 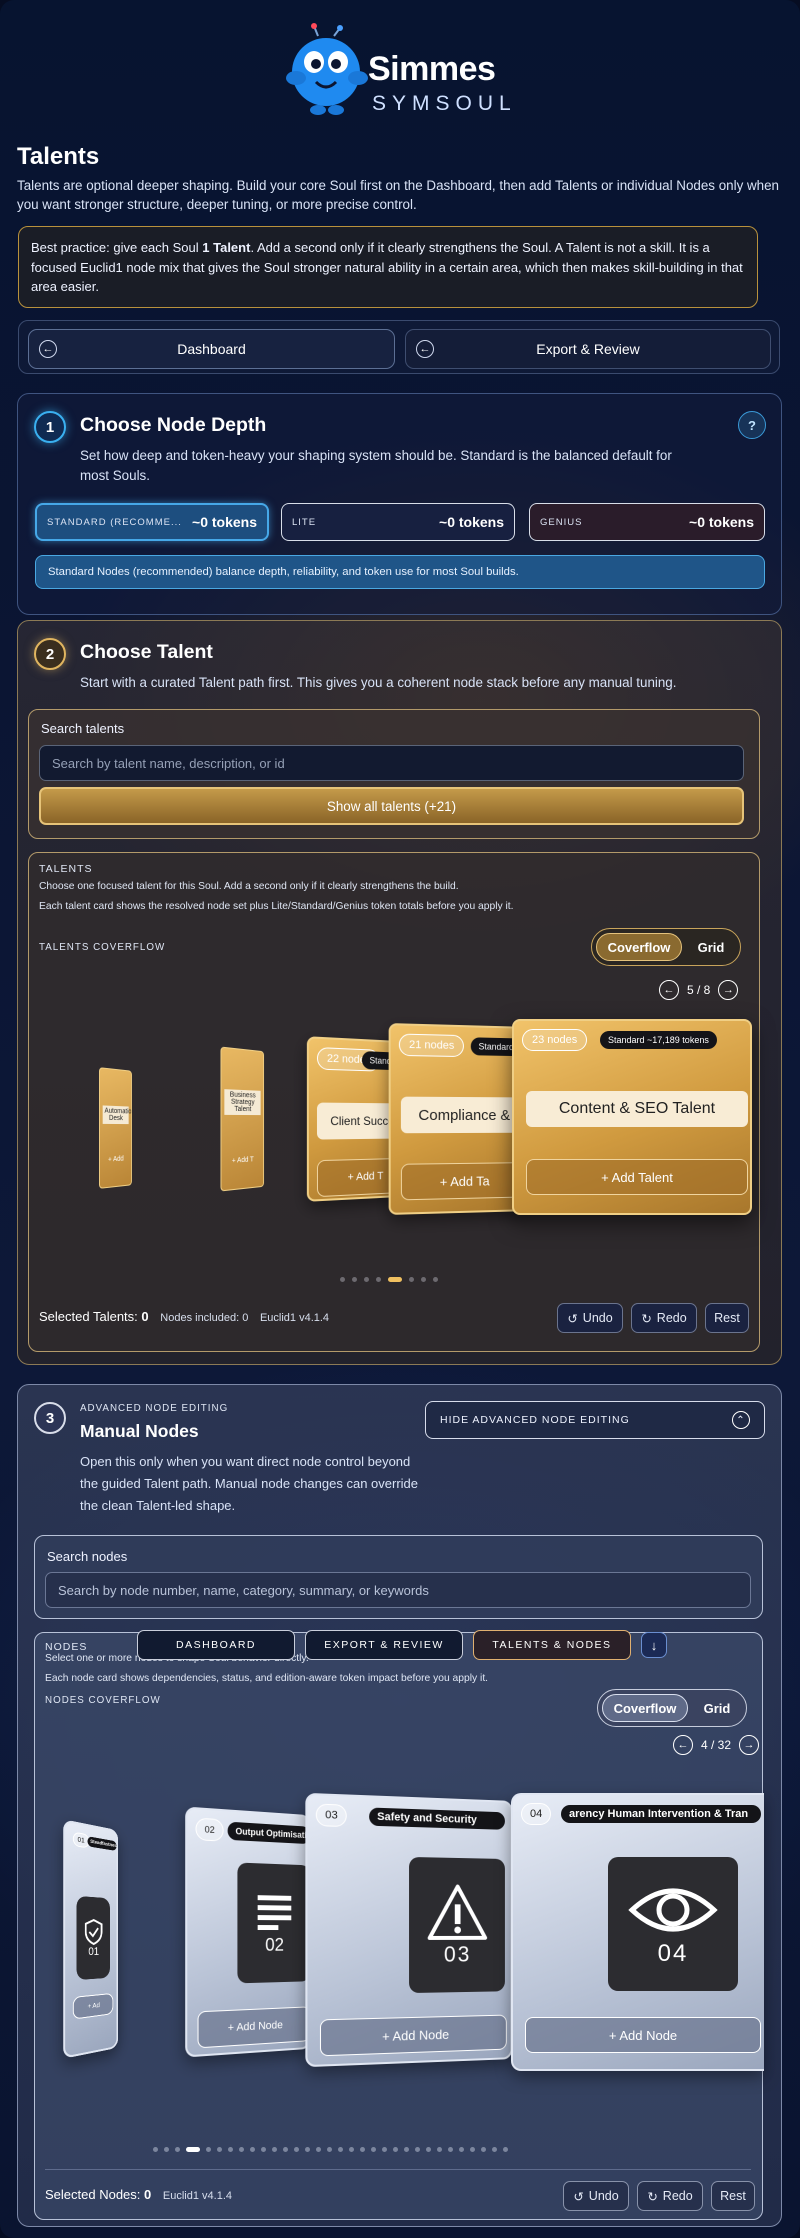 What do you see at coordinates (699, 990) in the screenshot?
I see `talent-pager: ← 5 / 8 →` at bounding box center [699, 990].